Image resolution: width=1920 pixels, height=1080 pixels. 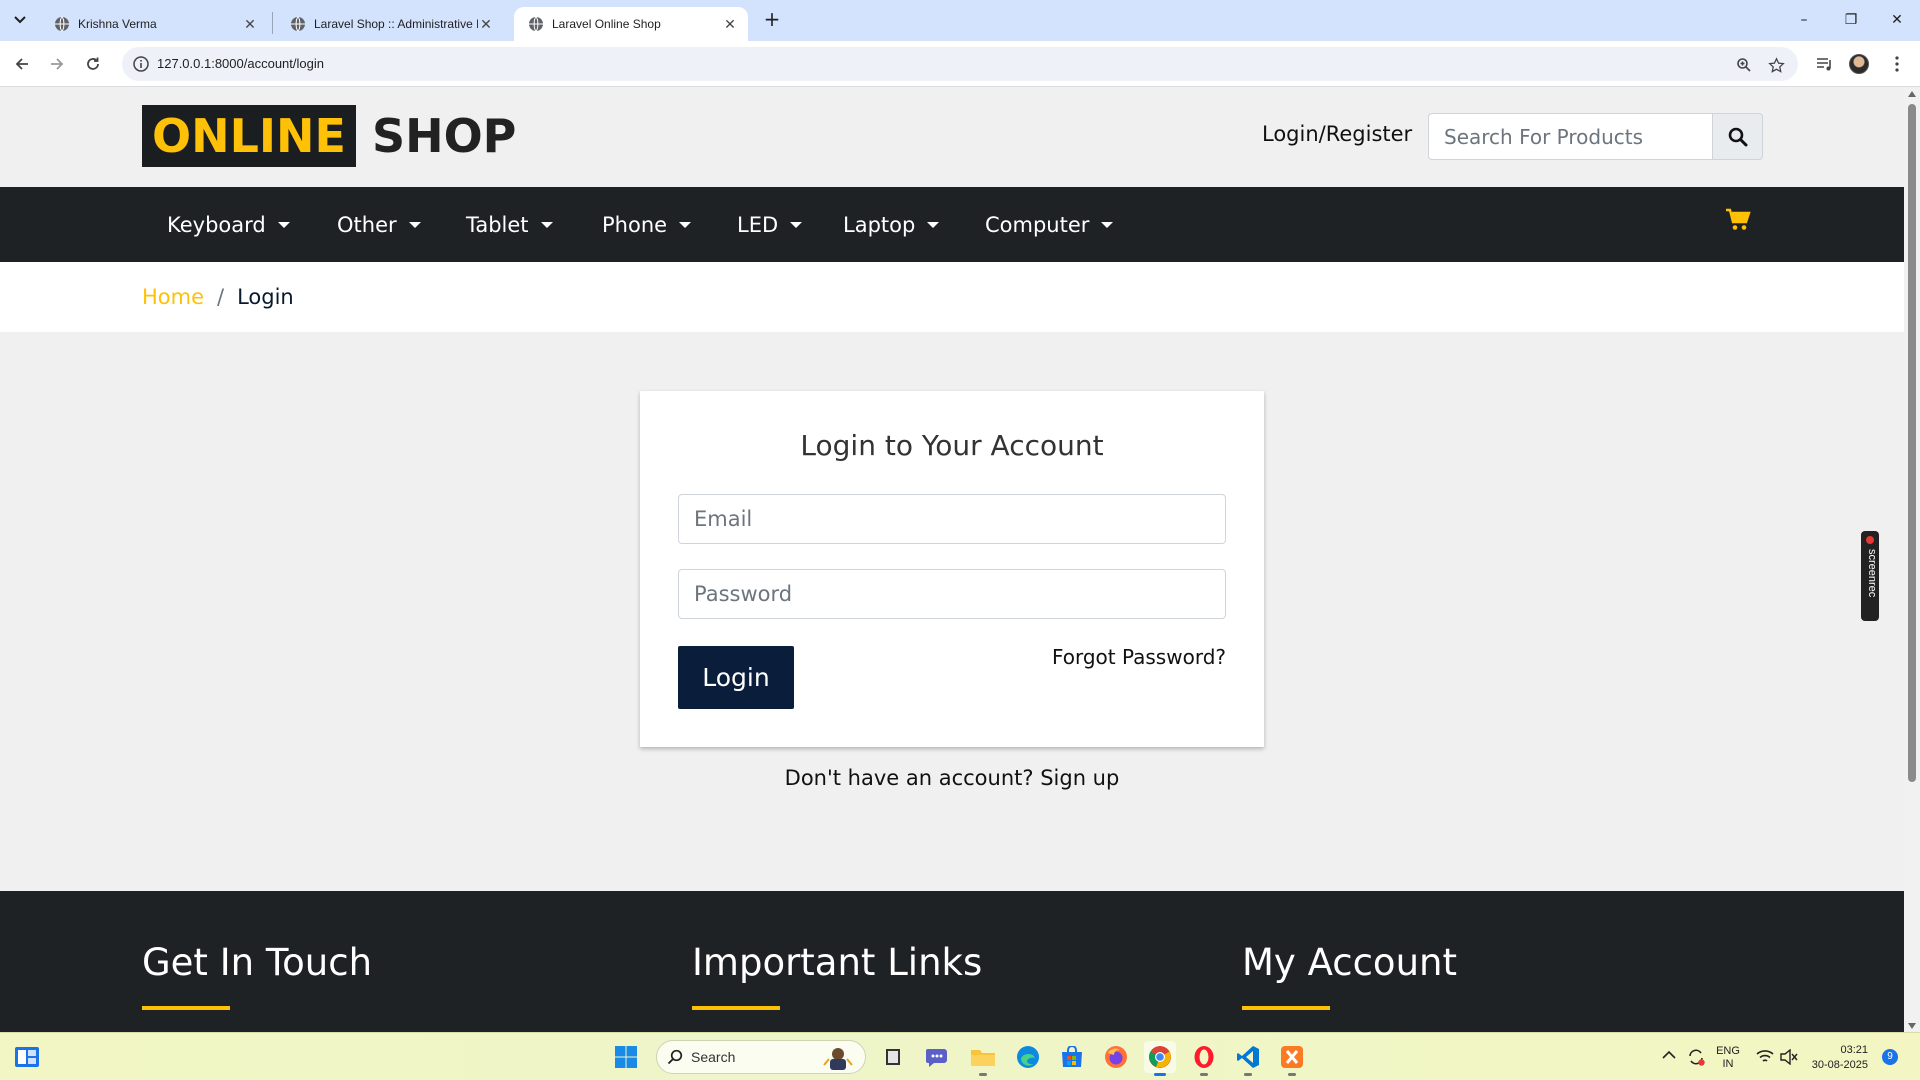 What do you see at coordinates (1776, 65) in the screenshot?
I see `bookmark-star-icon` at bounding box center [1776, 65].